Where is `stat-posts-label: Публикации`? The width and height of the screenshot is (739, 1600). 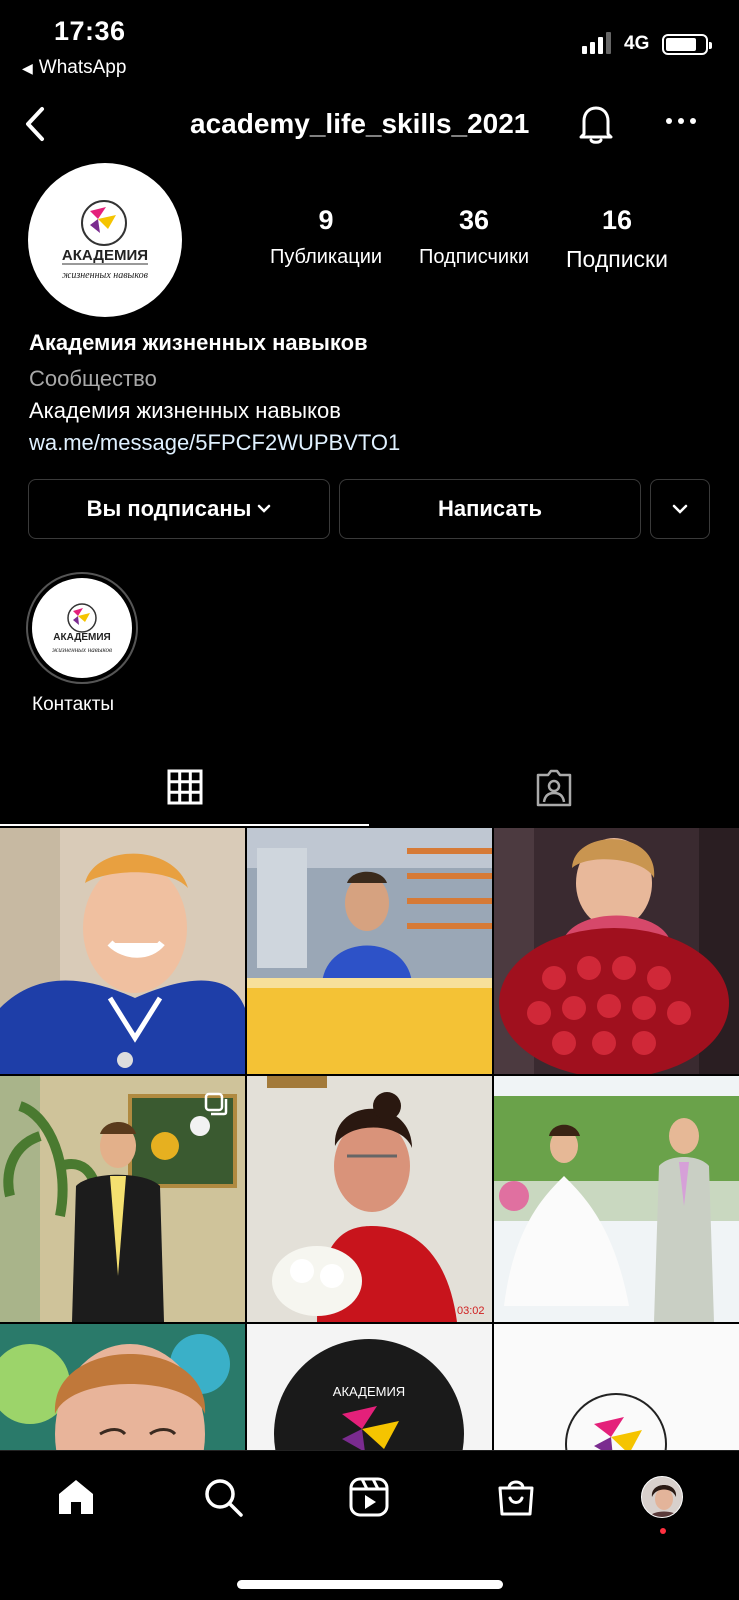 stat-posts-label: Публикации is located at coordinates (326, 257).